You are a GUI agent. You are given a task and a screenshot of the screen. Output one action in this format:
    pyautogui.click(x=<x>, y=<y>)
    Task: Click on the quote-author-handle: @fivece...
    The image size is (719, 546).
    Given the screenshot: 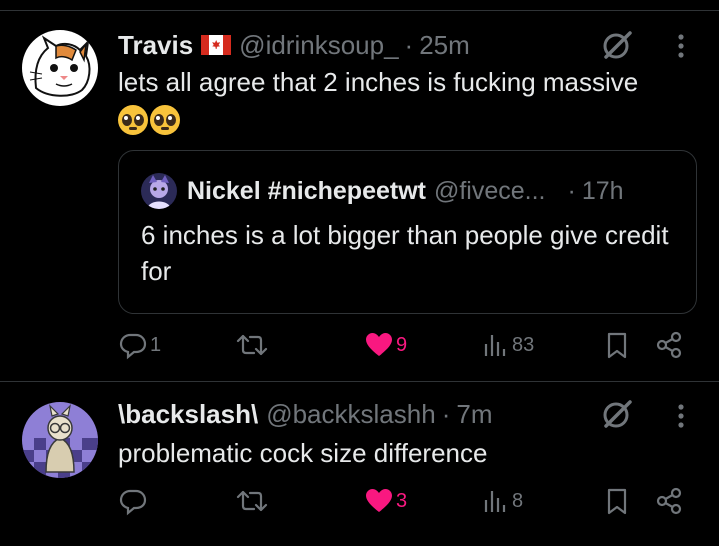 What is the action you would take?
    pyautogui.click(x=490, y=191)
    